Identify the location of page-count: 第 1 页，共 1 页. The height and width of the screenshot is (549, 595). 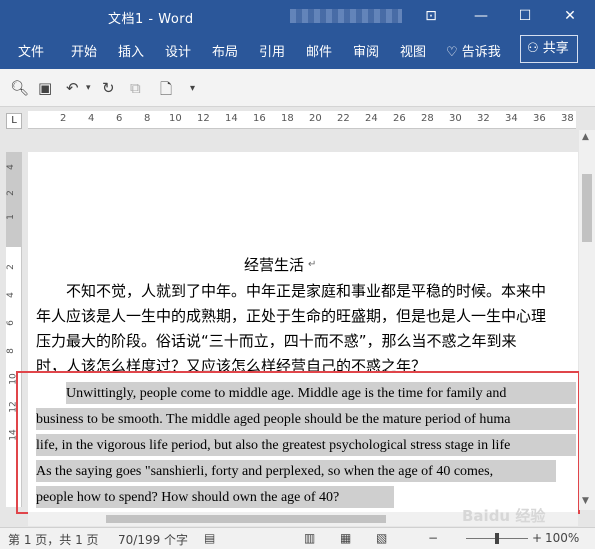
(53, 539).